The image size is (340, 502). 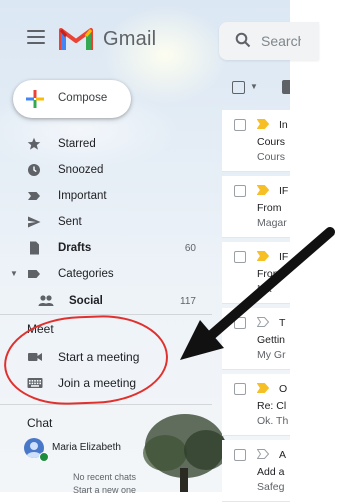 I want to click on header: Gmail, so click(x=159, y=39).